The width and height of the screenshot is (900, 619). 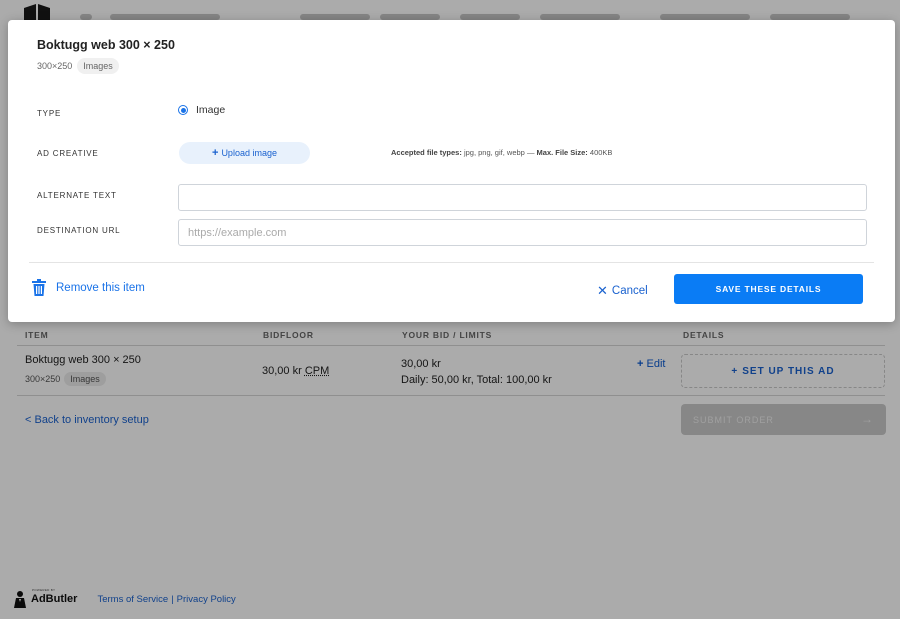 I want to click on cancel-button: ✕ Cancel, so click(x=622, y=291).